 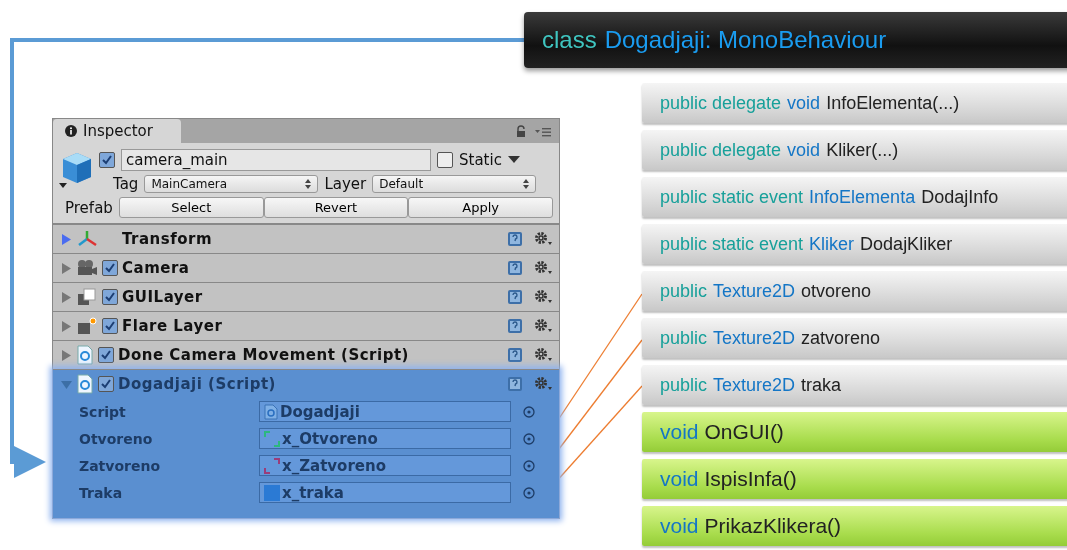 I want to click on static-label: Static, so click(x=480, y=160).